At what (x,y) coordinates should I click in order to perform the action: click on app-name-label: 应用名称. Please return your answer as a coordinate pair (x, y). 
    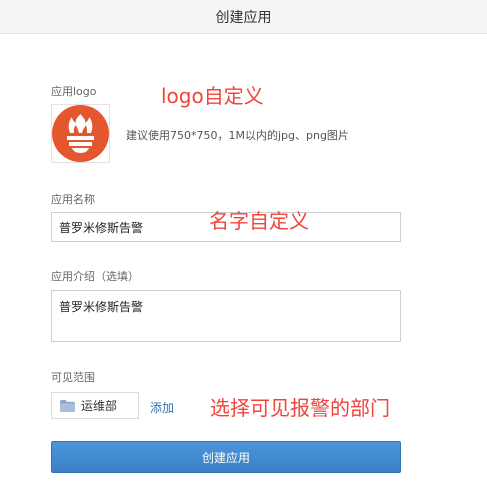
    Looking at the image, I should click on (73, 199).